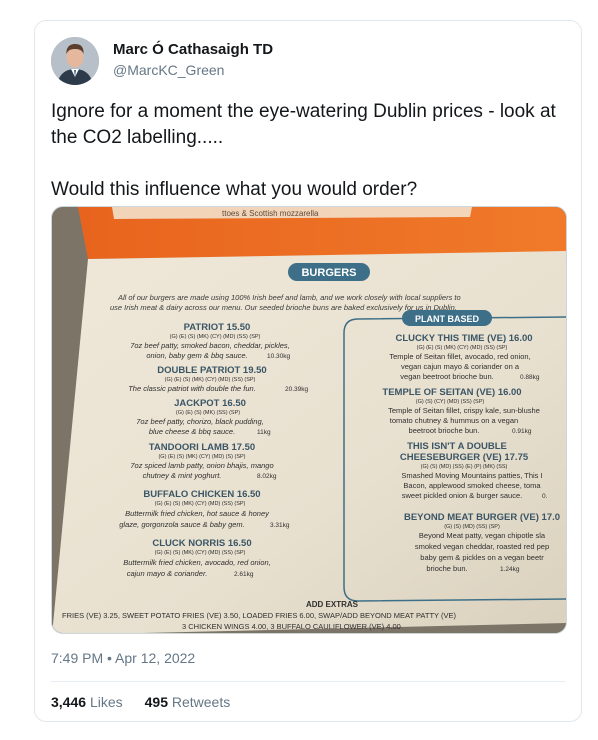 This screenshot has height=740, width=598. Describe the element at coordinates (196, 355) in the screenshot. I see `svg-text: onion, baby gem & bbq sauce.` at that location.